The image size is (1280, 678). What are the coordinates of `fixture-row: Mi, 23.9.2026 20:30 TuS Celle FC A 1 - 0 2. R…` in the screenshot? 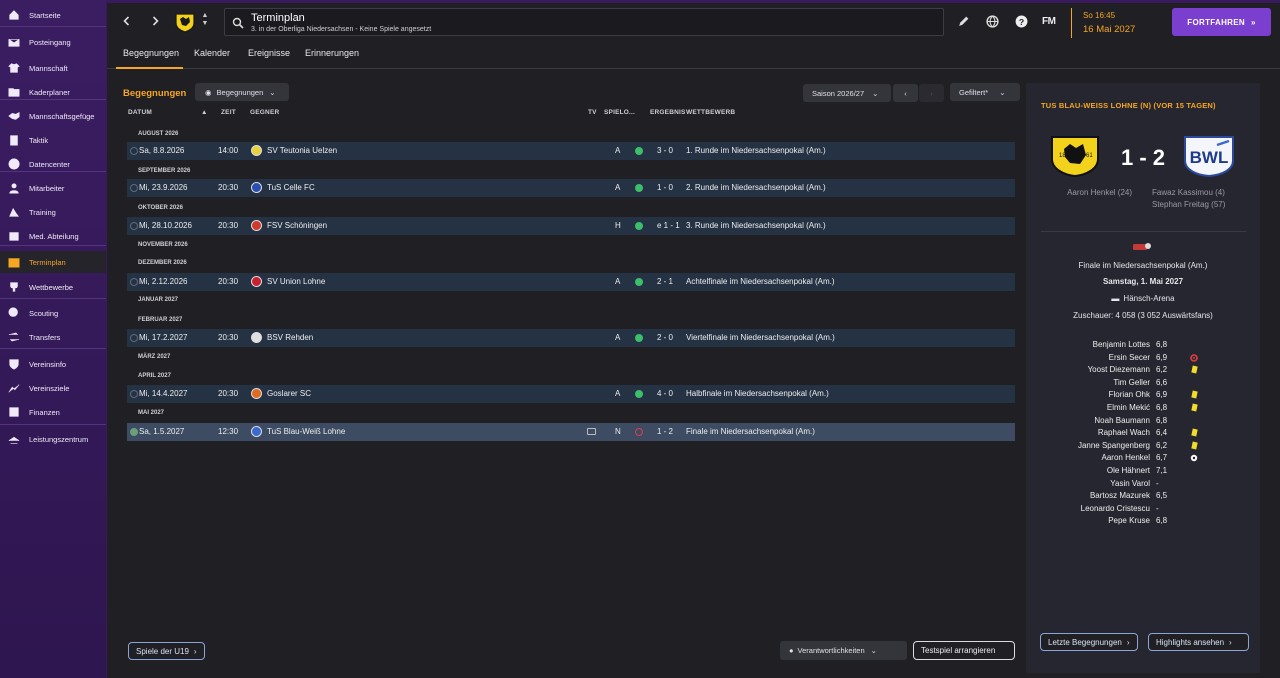 It's located at (571, 188).